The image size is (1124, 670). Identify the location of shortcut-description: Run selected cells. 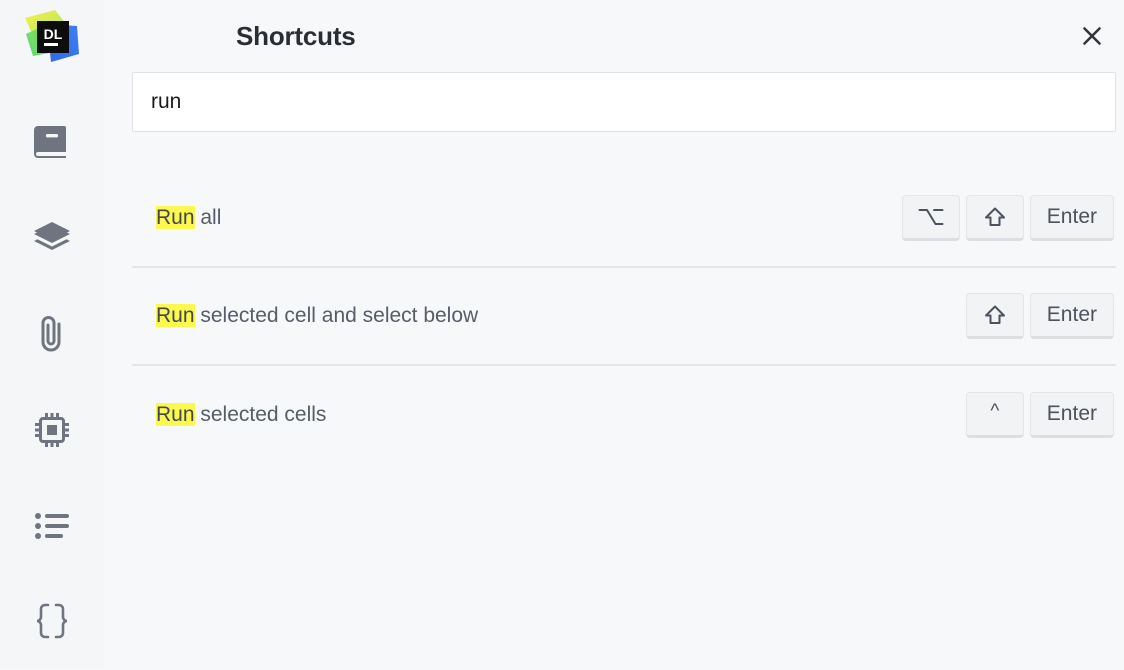
(241, 415).